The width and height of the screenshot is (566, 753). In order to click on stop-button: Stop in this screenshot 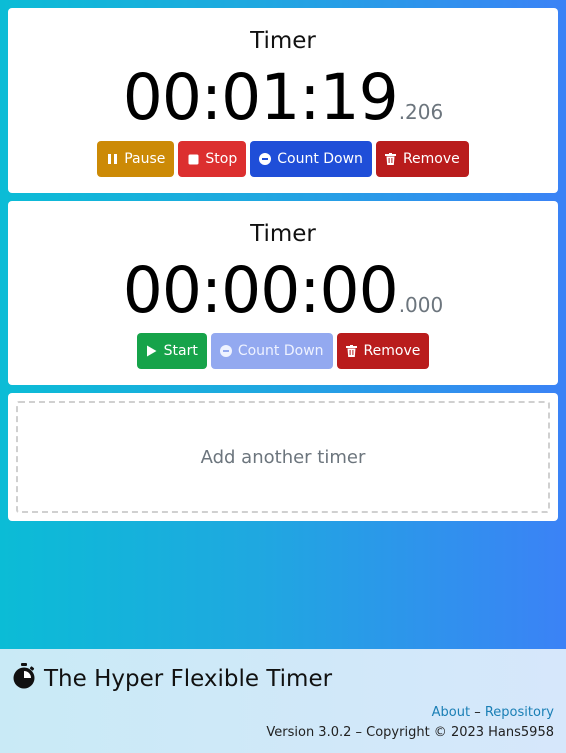, I will do `click(212, 159)`.